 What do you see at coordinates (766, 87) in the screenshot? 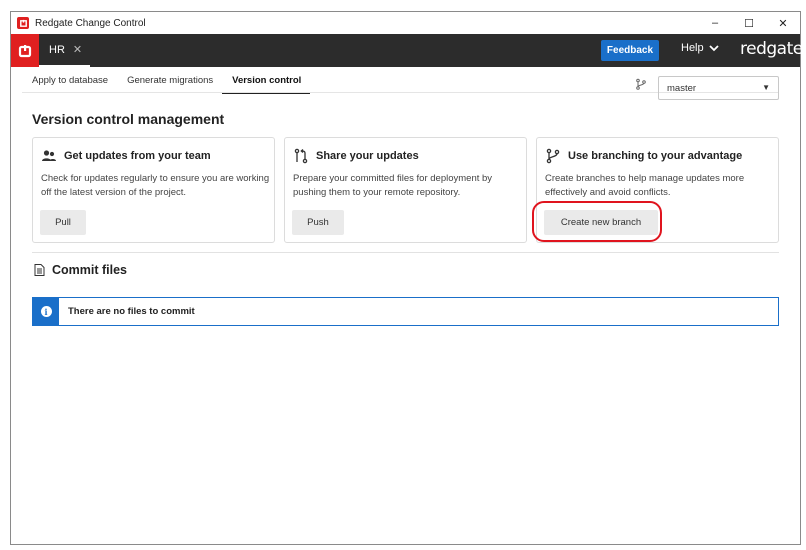
I see `caret-down-icon: ▼` at bounding box center [766, 87].